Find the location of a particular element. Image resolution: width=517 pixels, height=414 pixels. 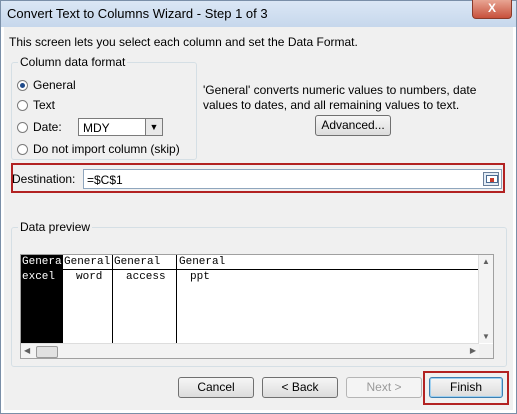

scroll-up-icon: ▲ is located at coordinates (486, 261).